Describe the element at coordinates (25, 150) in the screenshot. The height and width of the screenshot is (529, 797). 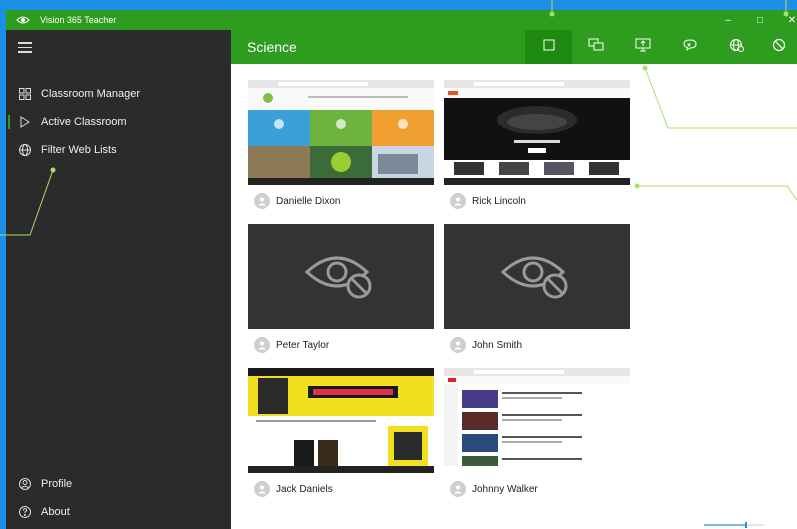
I see `globe-icon` at that location.